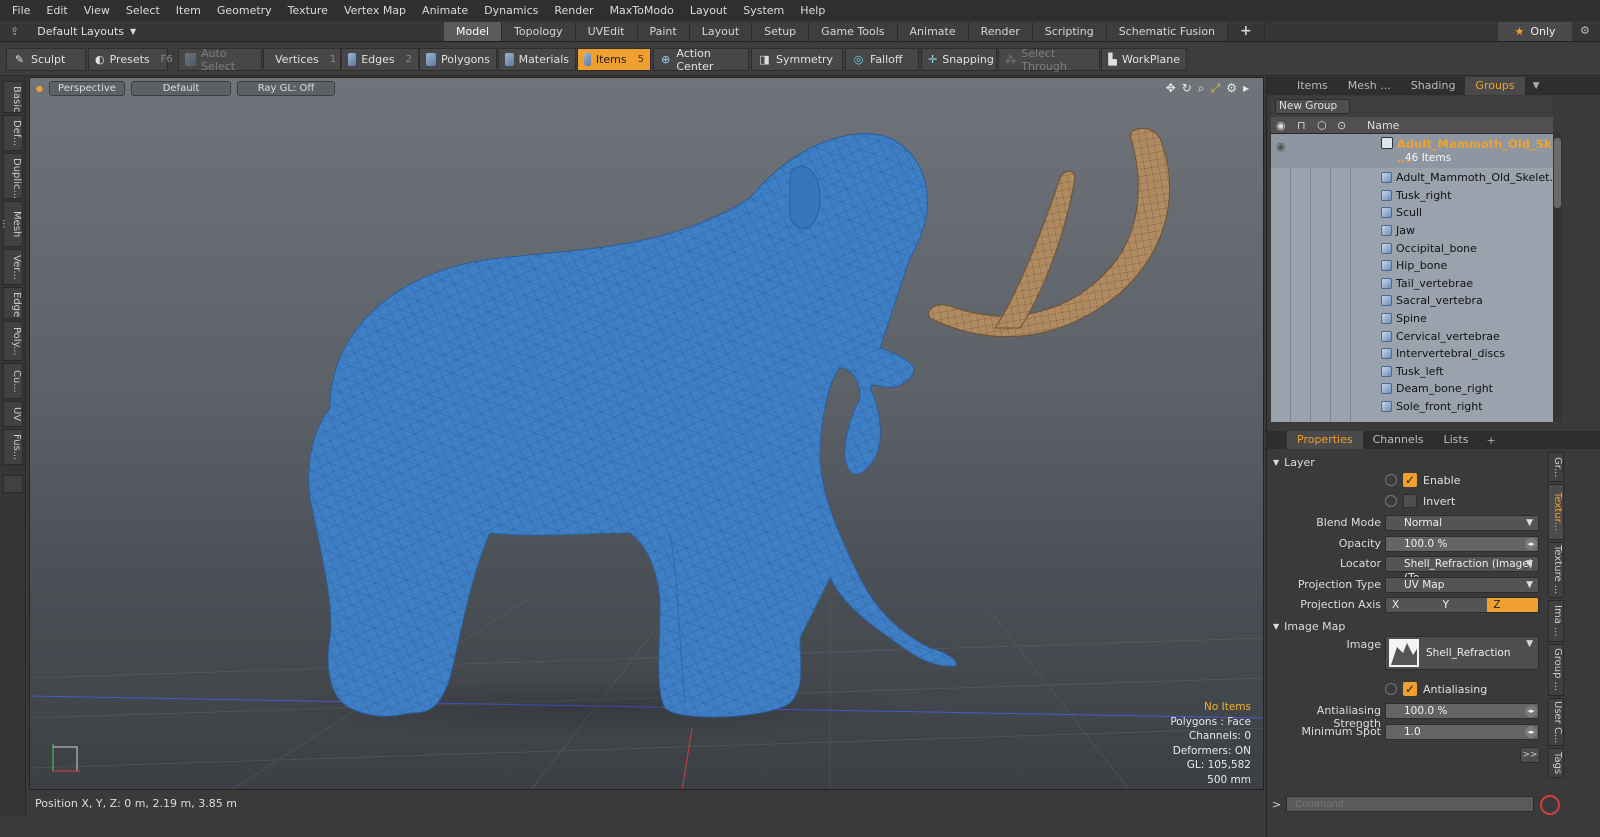 The height and width of the screenshot is (837, 1600). I want to click on menu-item: Item, so click(188, 10).